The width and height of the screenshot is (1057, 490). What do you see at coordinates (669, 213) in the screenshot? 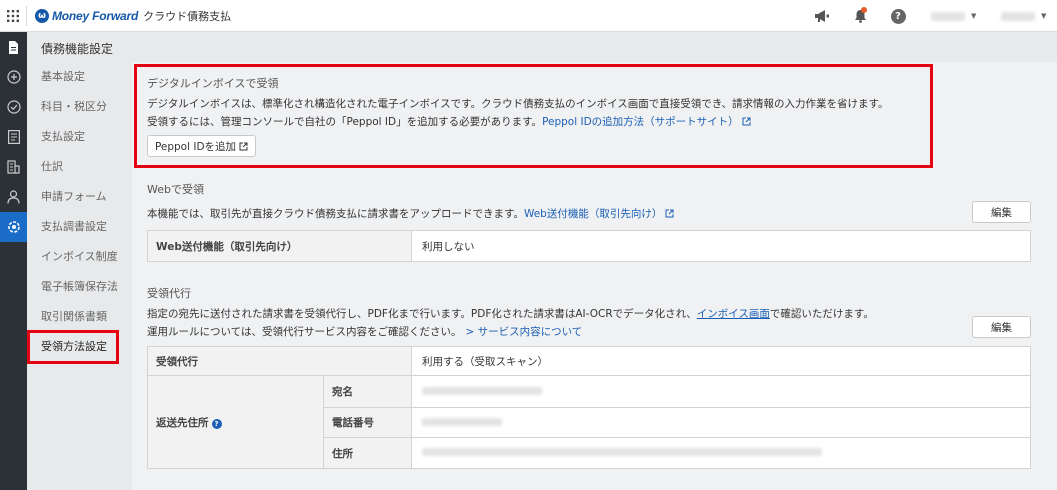
I see `external-link-icon` at bounding box center [669, 213].